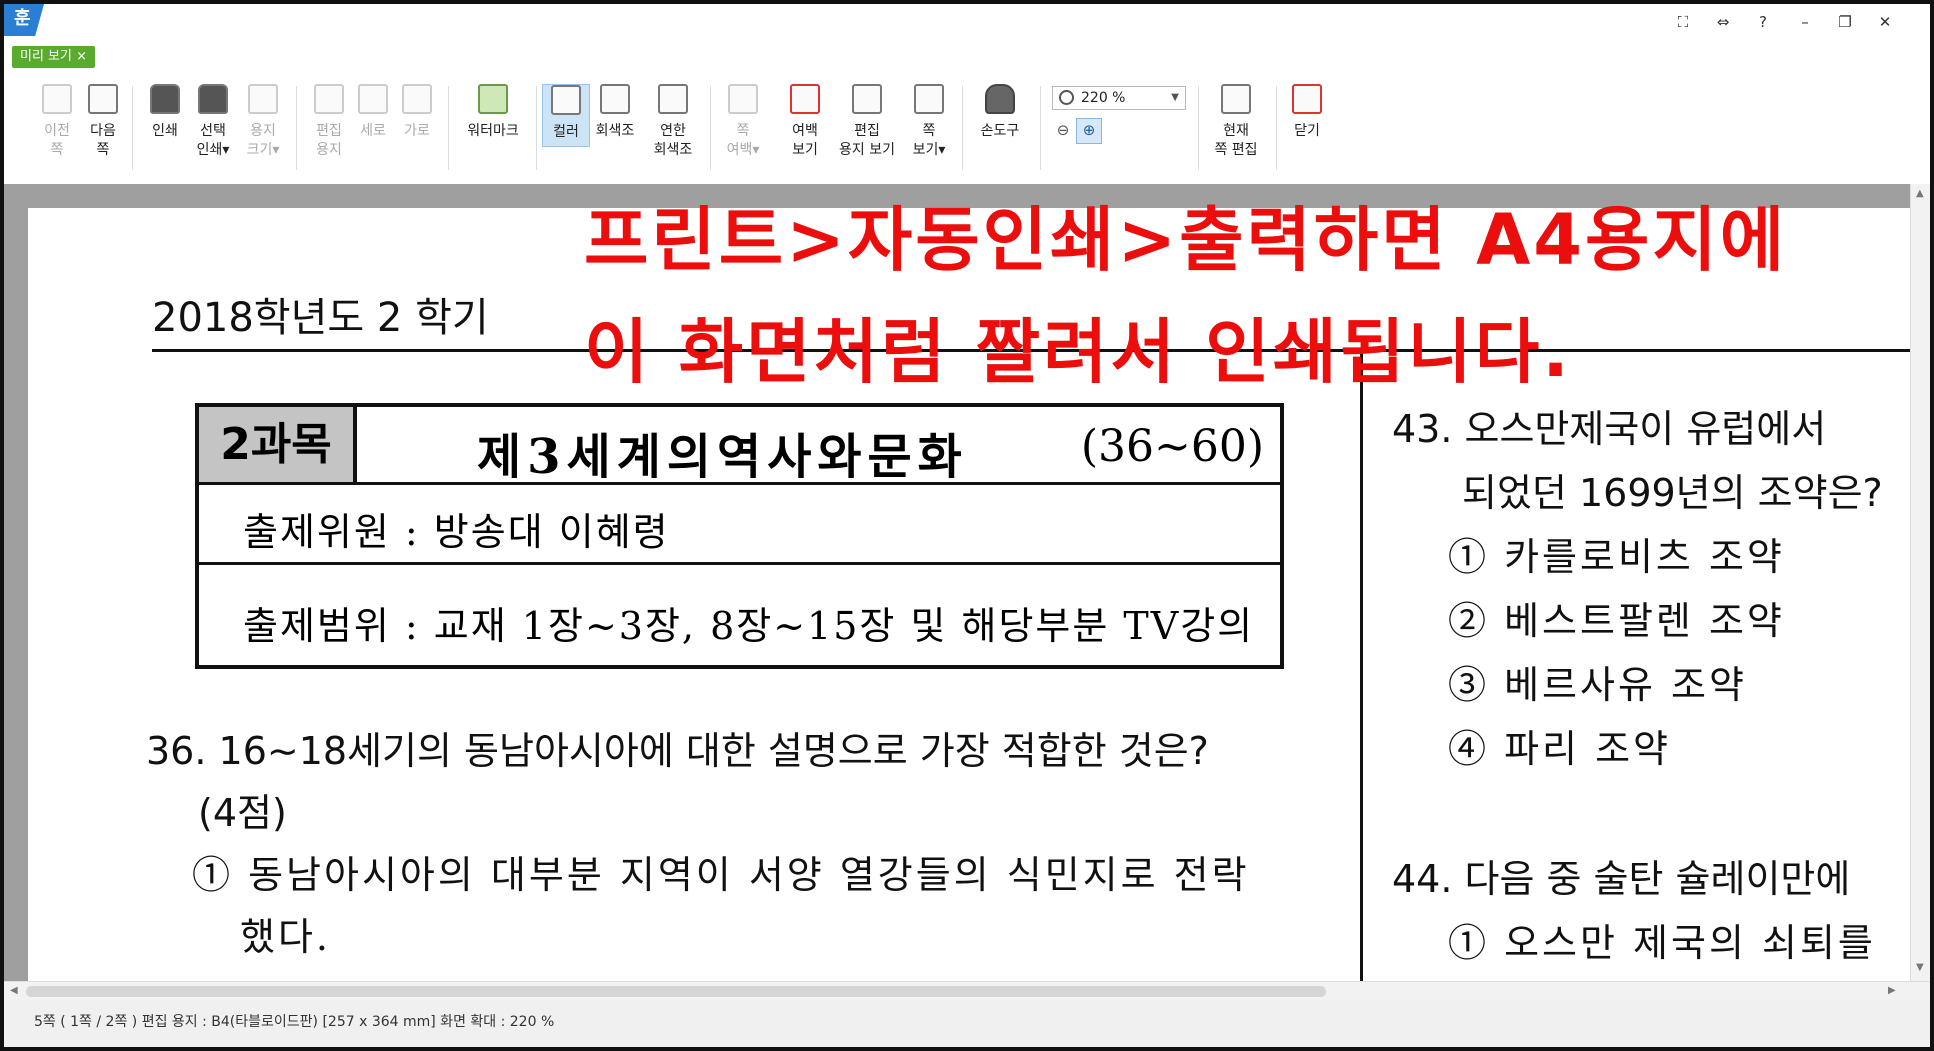 Image resolution: width=1934 pixels, height=1051 pixels. What do you see at coordinates (743, 99) in the screenshot?
I see `page-margin-icon` at bounding box center [743, 99].